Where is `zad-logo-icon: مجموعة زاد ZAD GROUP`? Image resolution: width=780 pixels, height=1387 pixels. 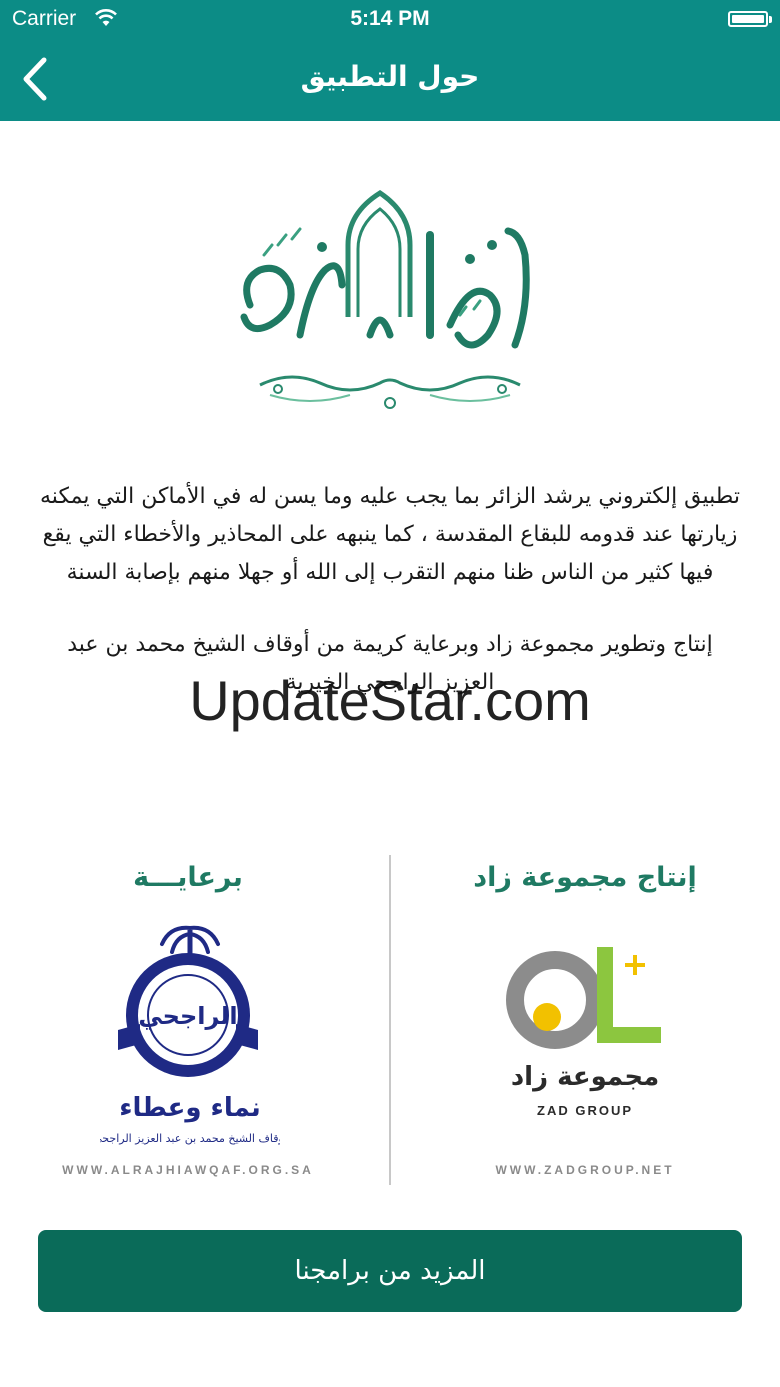
zad-logo-icon: مجموعة زاد ZAD GROUP is located at coordinates (583, 1032).